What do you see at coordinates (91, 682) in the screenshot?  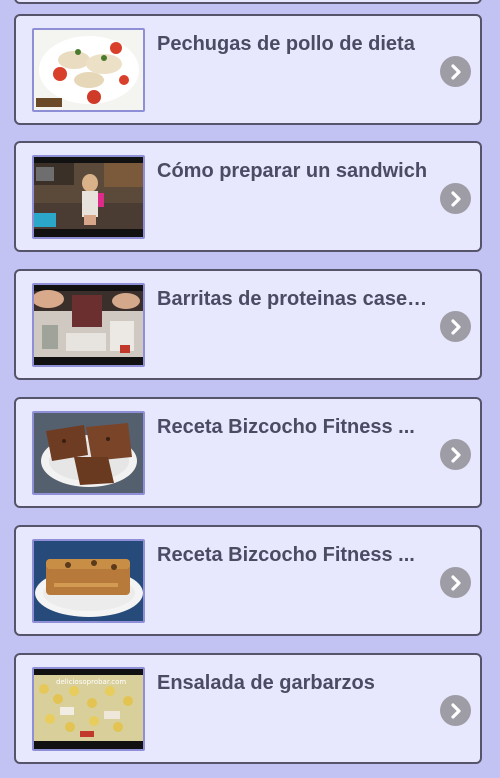 I see `thumbnail-watermark: deliciosoprobar.com` at bounding box center [91, 682].